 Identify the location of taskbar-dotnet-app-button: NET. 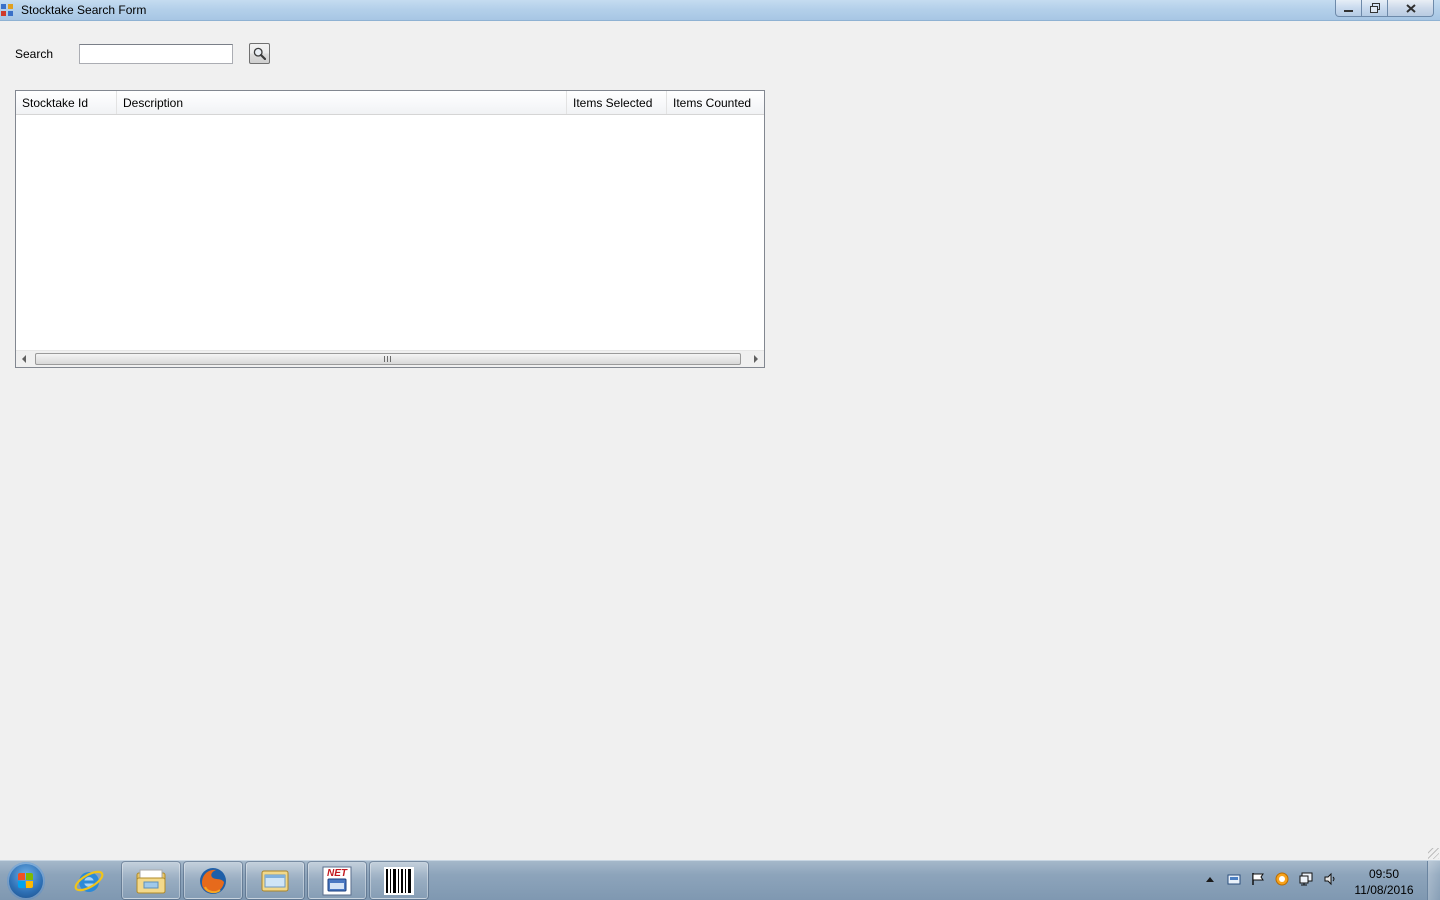
(337, 880).